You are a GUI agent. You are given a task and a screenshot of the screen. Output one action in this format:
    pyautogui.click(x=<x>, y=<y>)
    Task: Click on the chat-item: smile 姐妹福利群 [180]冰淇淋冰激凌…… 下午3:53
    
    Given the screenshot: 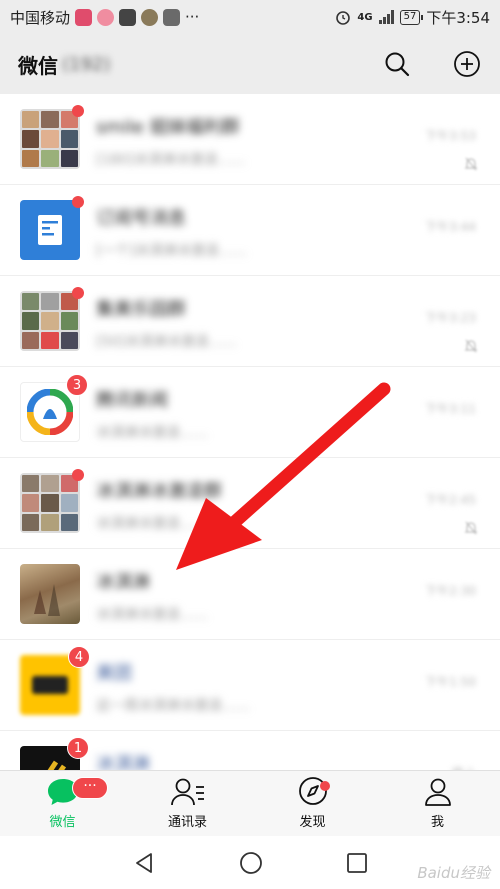 What is the action you would take?
    pyautogui.click(x=250, y=139)
    